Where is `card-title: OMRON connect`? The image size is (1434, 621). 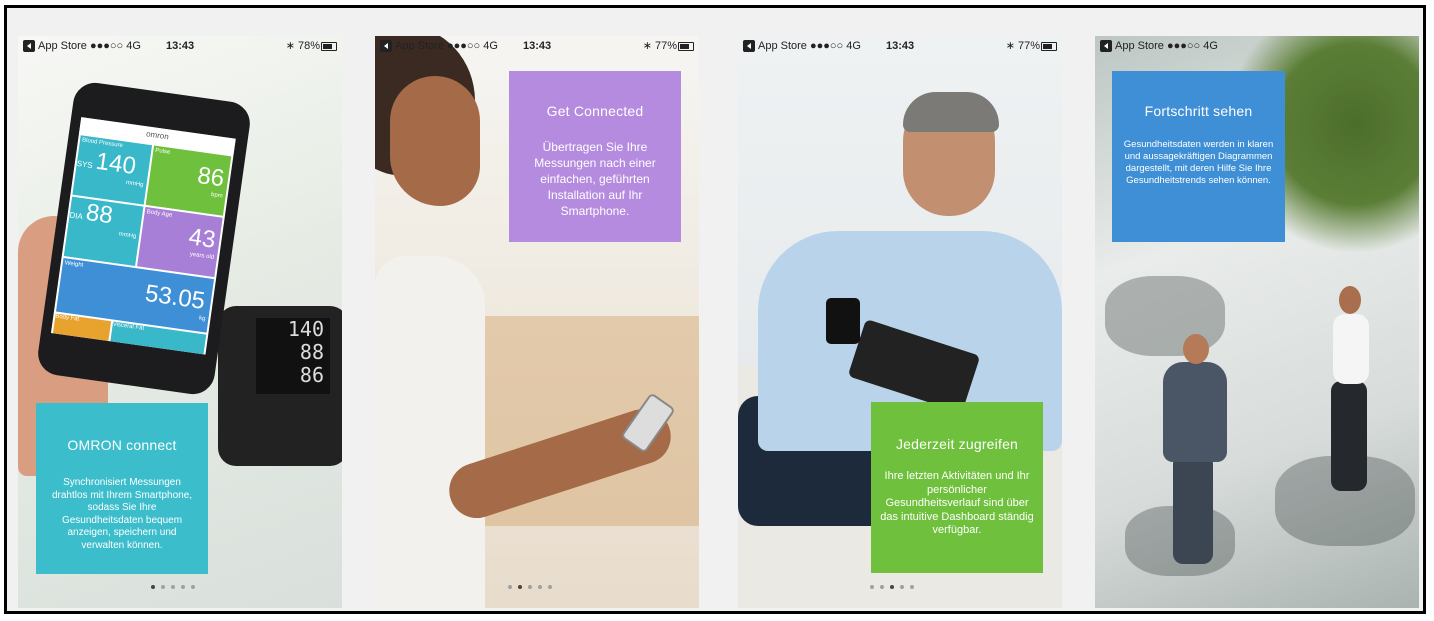
card-title: OMRON connect is located at coordinates (122, 445).